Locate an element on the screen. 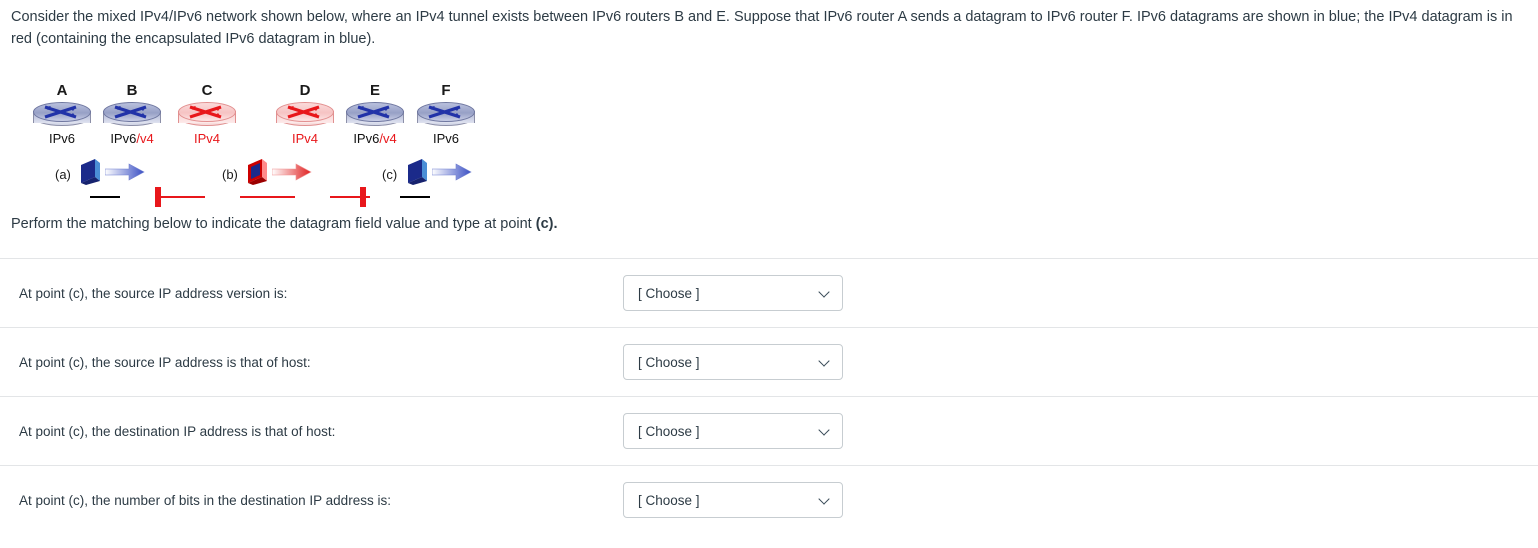  router-proto-d-main: IPv4 is located at coordinates (304, 138).